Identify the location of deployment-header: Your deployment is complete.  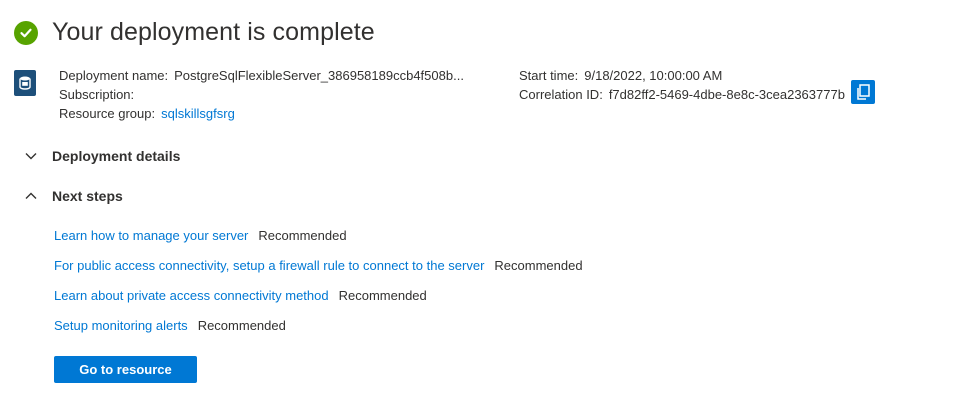
(194, 32).